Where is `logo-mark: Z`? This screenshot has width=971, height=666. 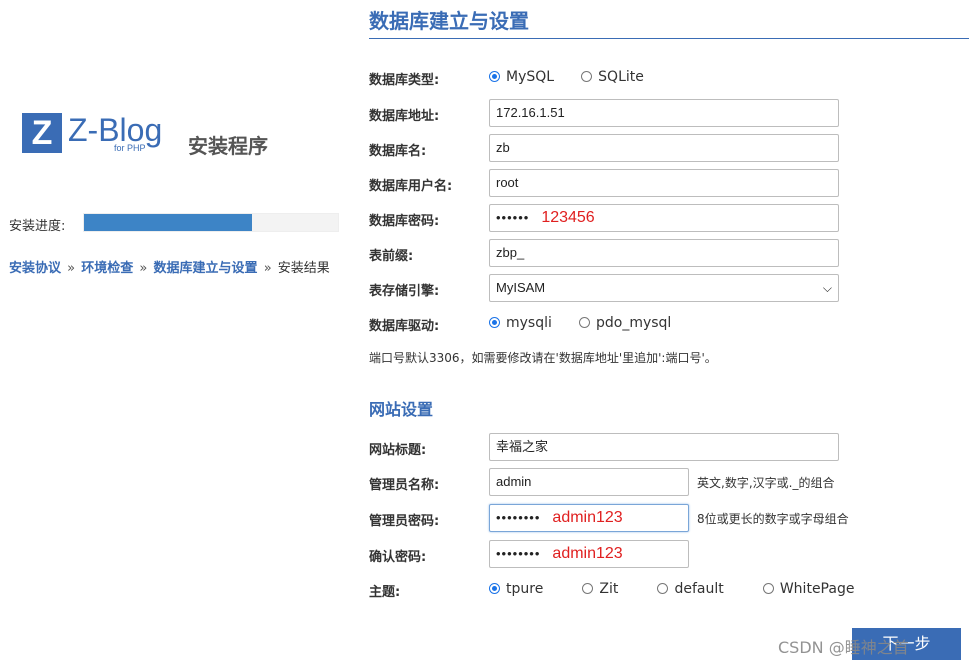 logo-mark: Z is located at coordinates (42, 133).